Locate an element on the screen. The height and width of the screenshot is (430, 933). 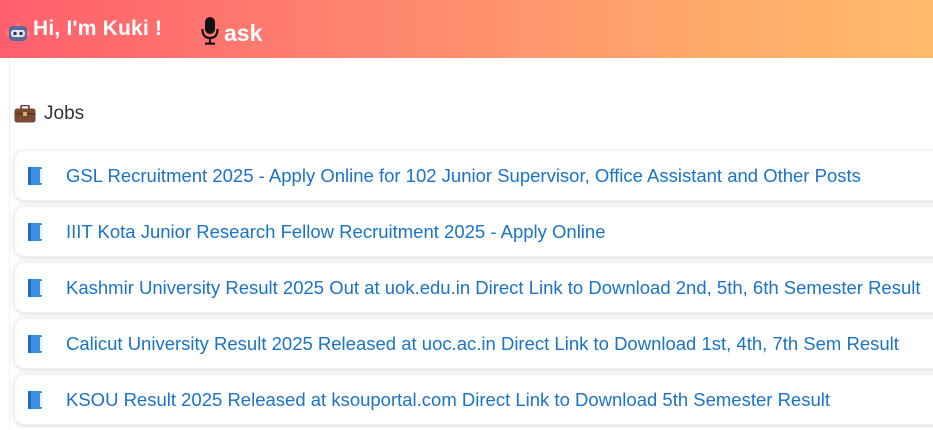
chatbot-greeting: Hi, I'm Kuki ! is located at coordinates (98, 28).